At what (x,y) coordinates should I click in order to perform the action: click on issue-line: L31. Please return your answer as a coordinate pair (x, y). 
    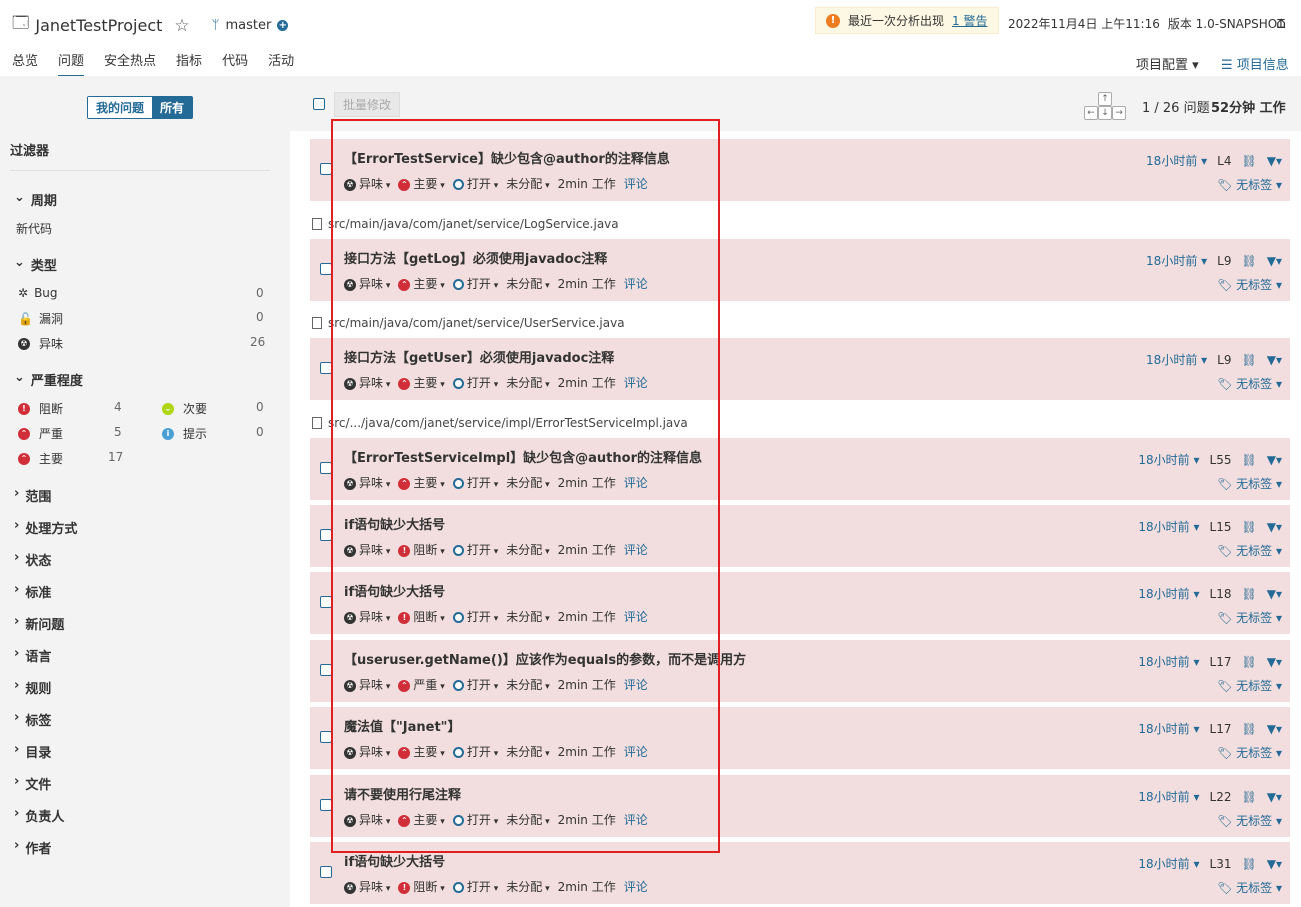
    Looking at the image, I should click on (1221, 864).